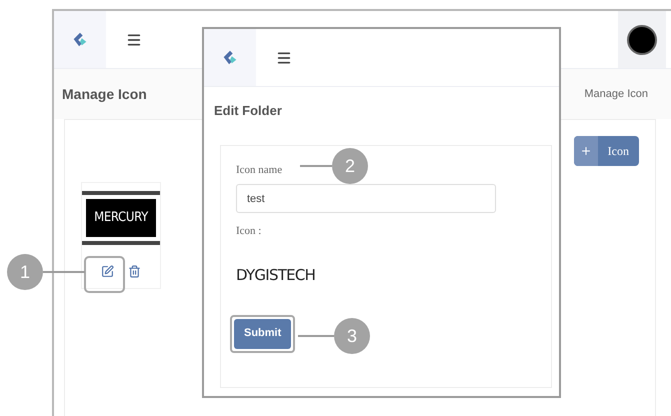  I want to click on add-icon-button: Icon, so click(606, 151).